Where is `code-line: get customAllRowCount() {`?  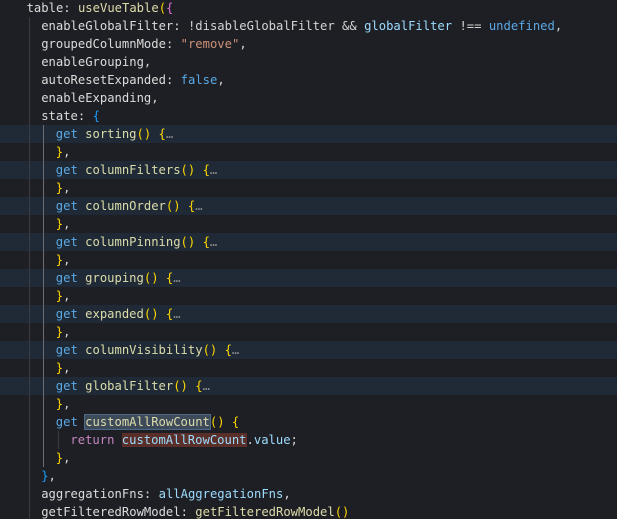 code-line: get customAllRowCount() { is located at coordinates (308, 422).